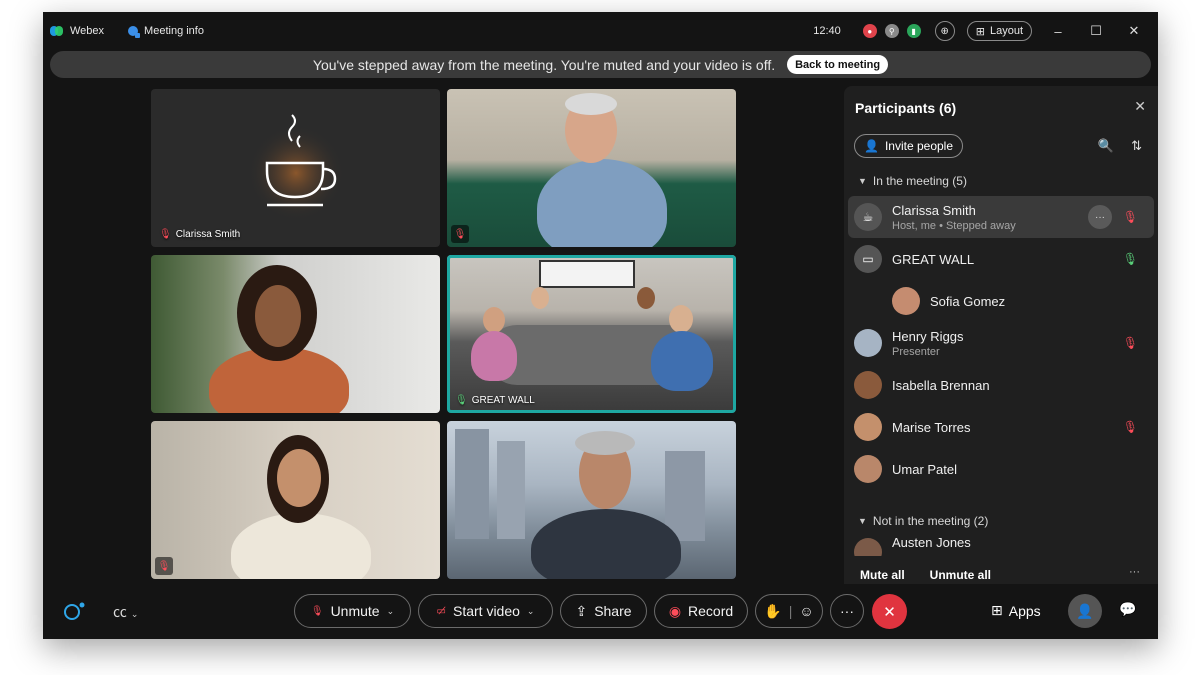 The image size is (1200, 675). I want to click on layout-button: ⊞ Layout, so click(999, 31).